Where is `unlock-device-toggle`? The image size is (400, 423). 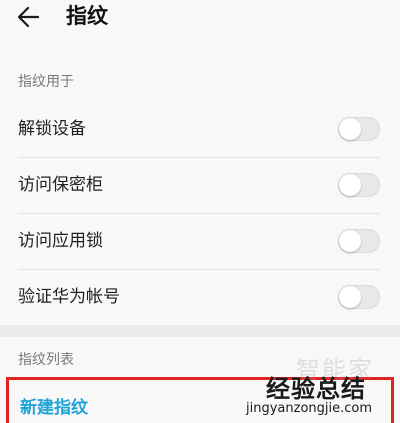 unlock-device-toggle is located at coordinates (359, 129).